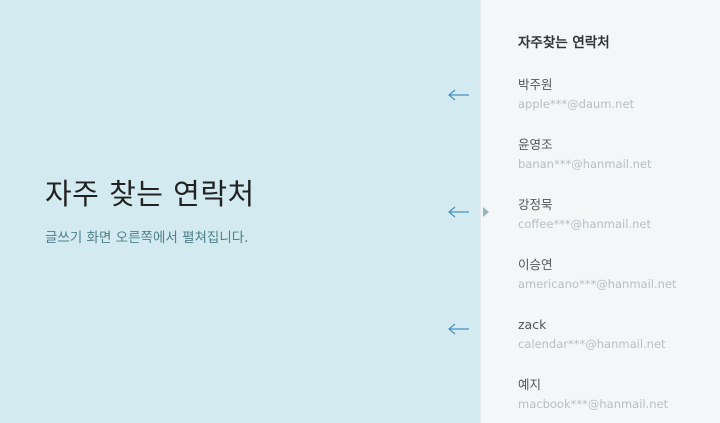 The image size is (720, 423). Describe the element at coordinates (613, 394) in the screenshot. I see `contact-item: 예지 macbook***@hanmail.net` at that location.